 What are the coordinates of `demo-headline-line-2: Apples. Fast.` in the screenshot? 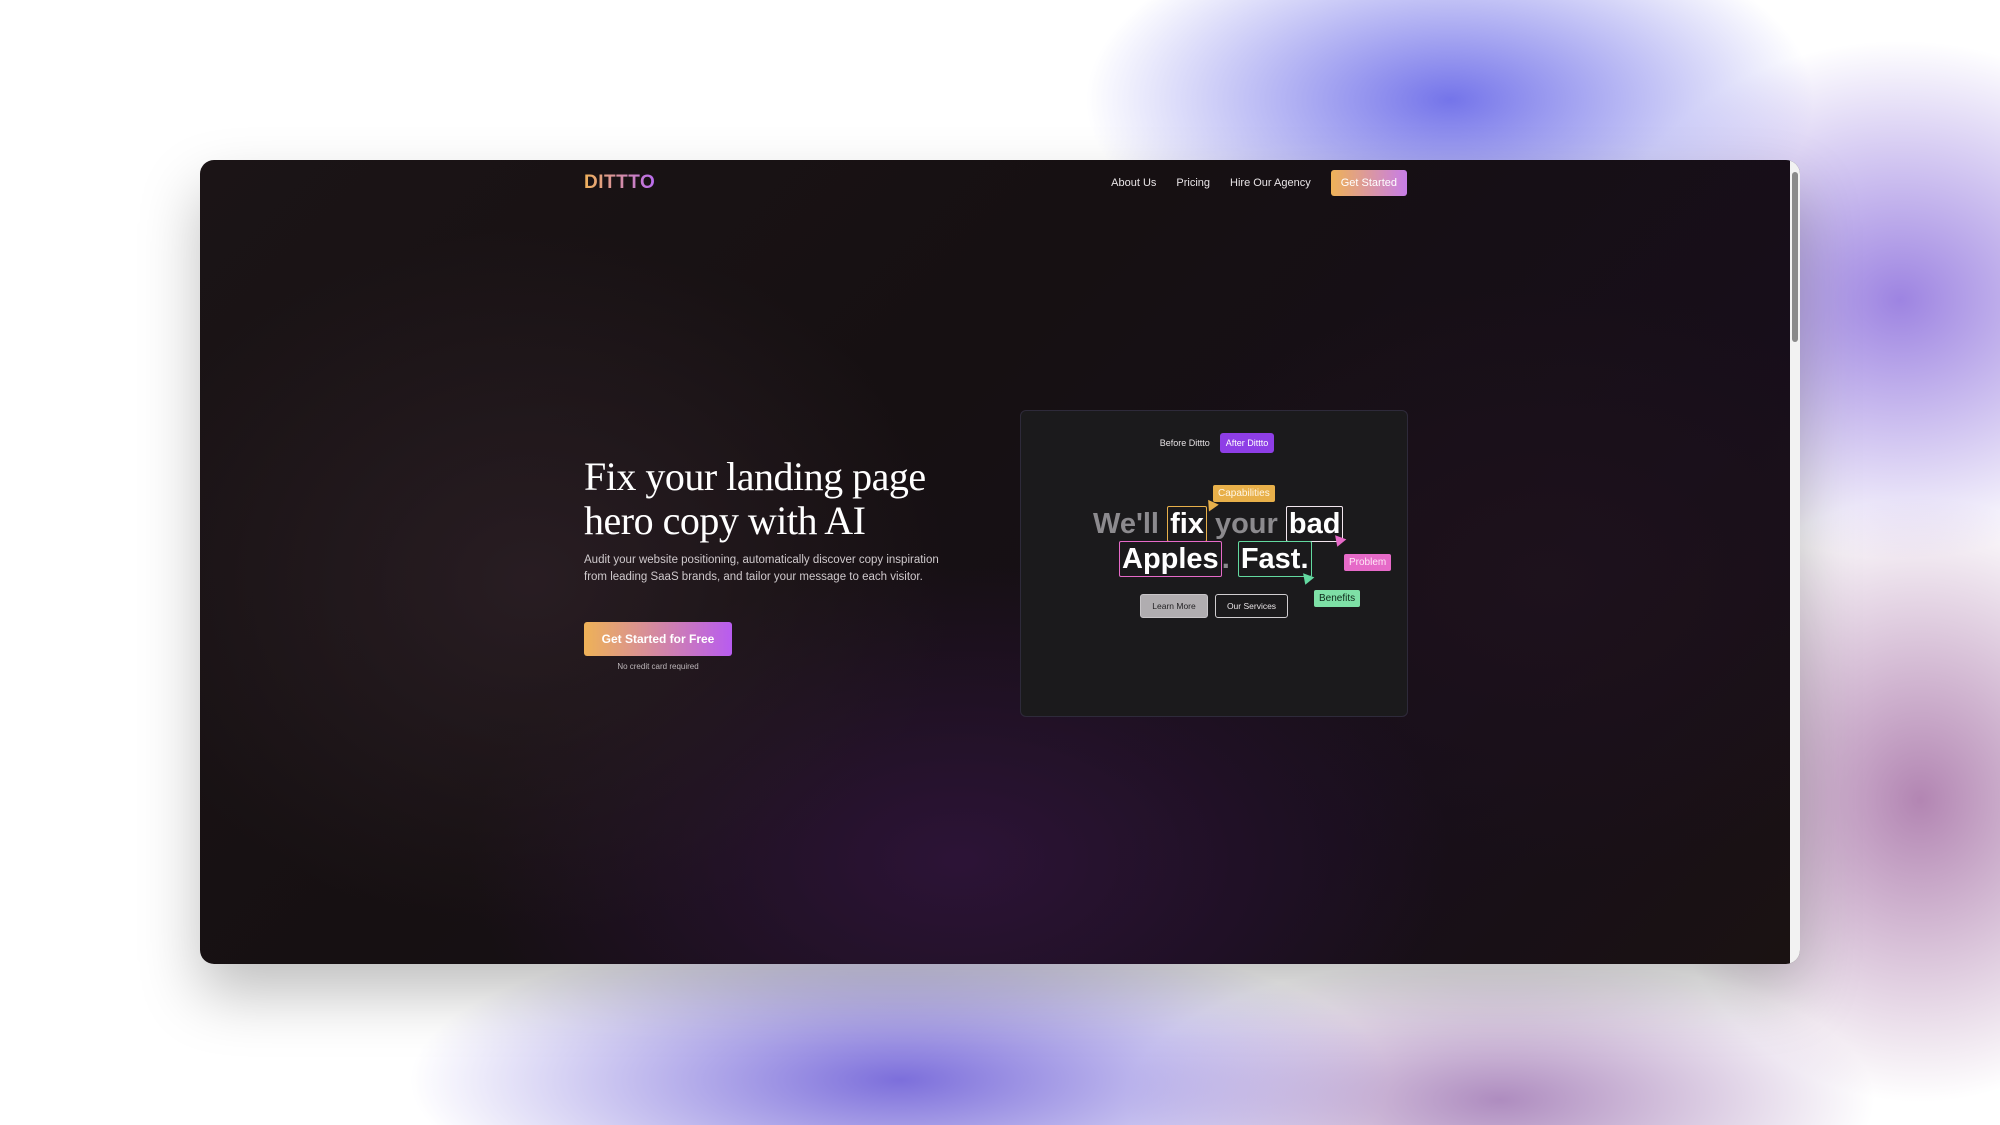 It's located at (1215, 559).